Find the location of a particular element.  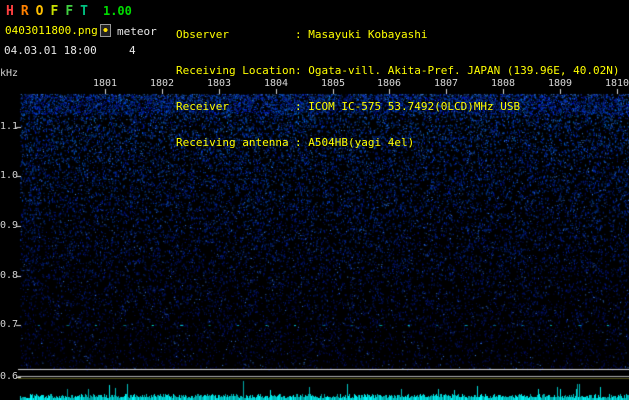

echo-count: 4 is located at coordinates (132, 50).